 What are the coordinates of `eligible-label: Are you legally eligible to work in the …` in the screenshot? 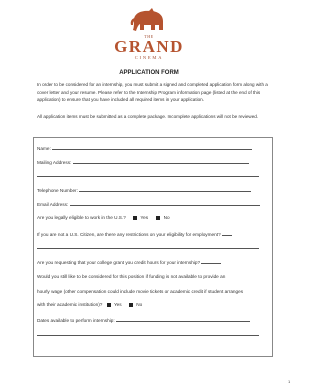 It's located at (81, 217).